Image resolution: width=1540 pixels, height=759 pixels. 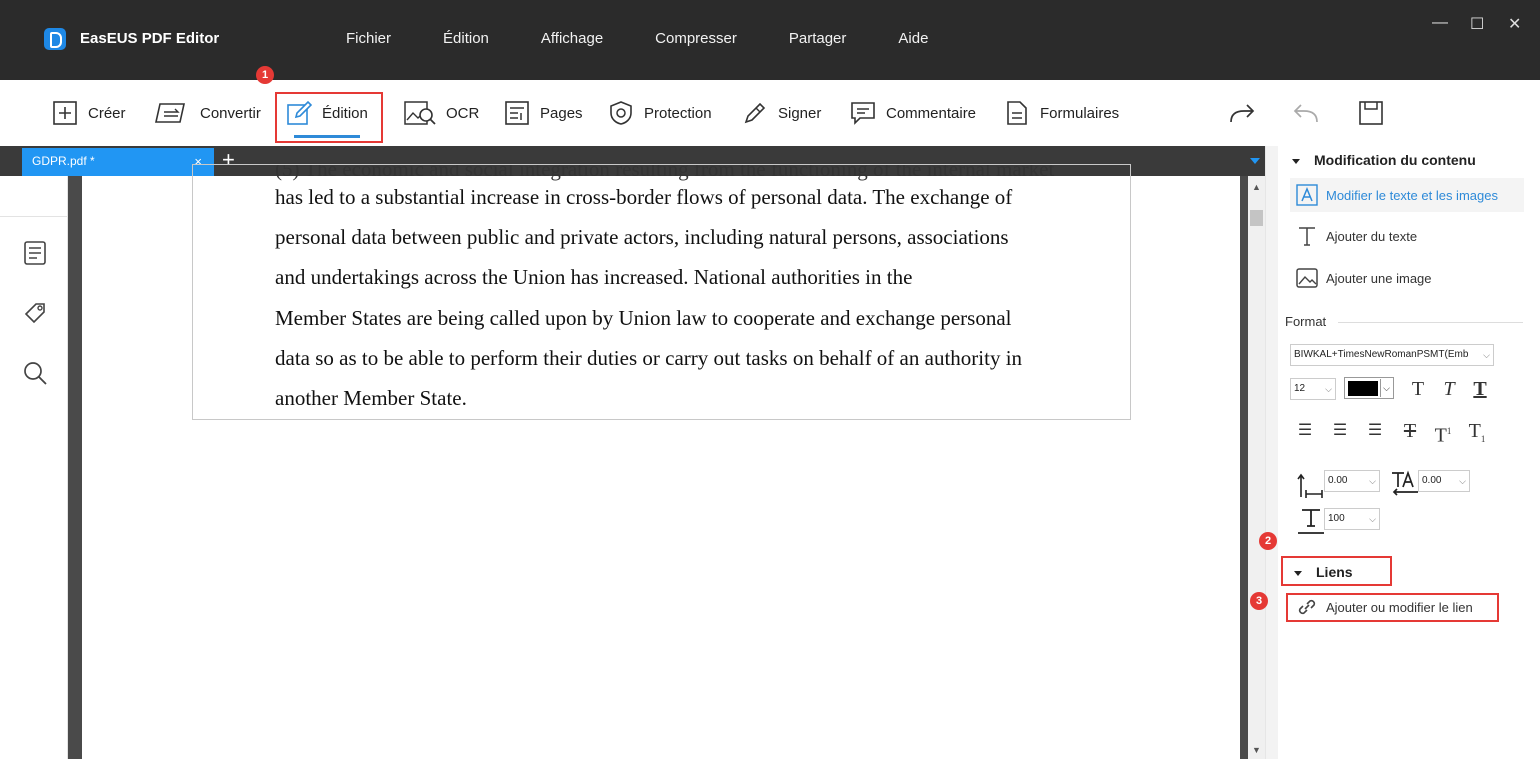 I want to click on sign-label: Signer, so click(x=800, y=113).